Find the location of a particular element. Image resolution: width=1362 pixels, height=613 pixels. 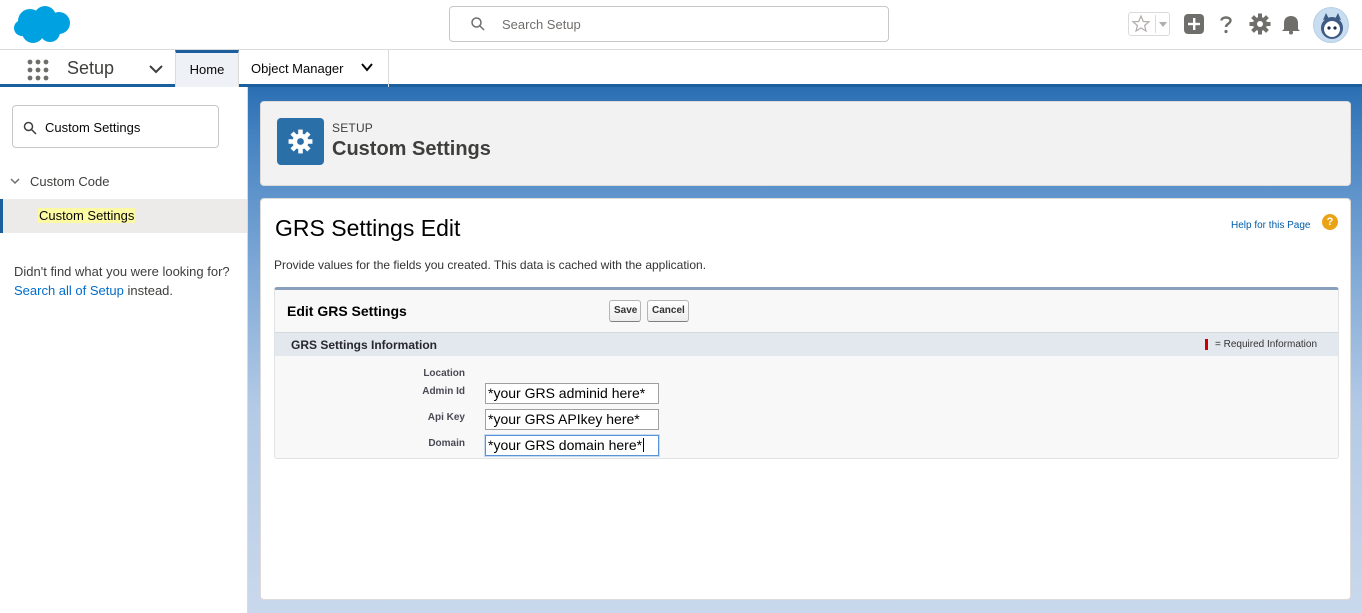

setup-gear-icon is located at coordinates (300, 141).